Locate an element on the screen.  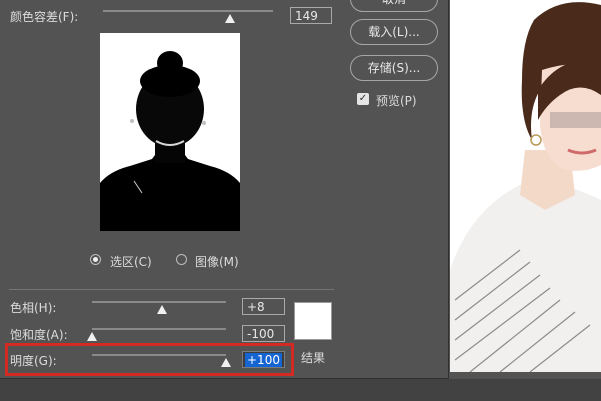
saturation-input: -100 is located at coordinates (263, 333).